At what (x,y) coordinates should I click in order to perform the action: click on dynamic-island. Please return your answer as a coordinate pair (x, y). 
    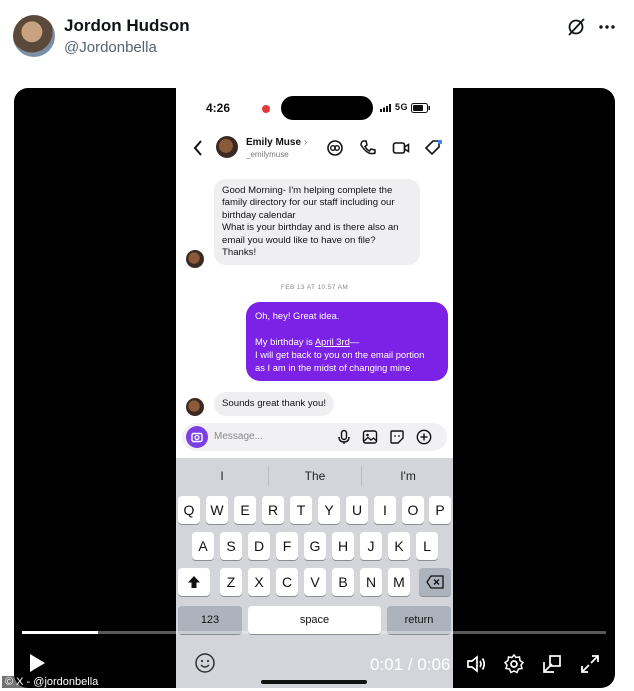
    Looking at the image, I should click on (327, 108).